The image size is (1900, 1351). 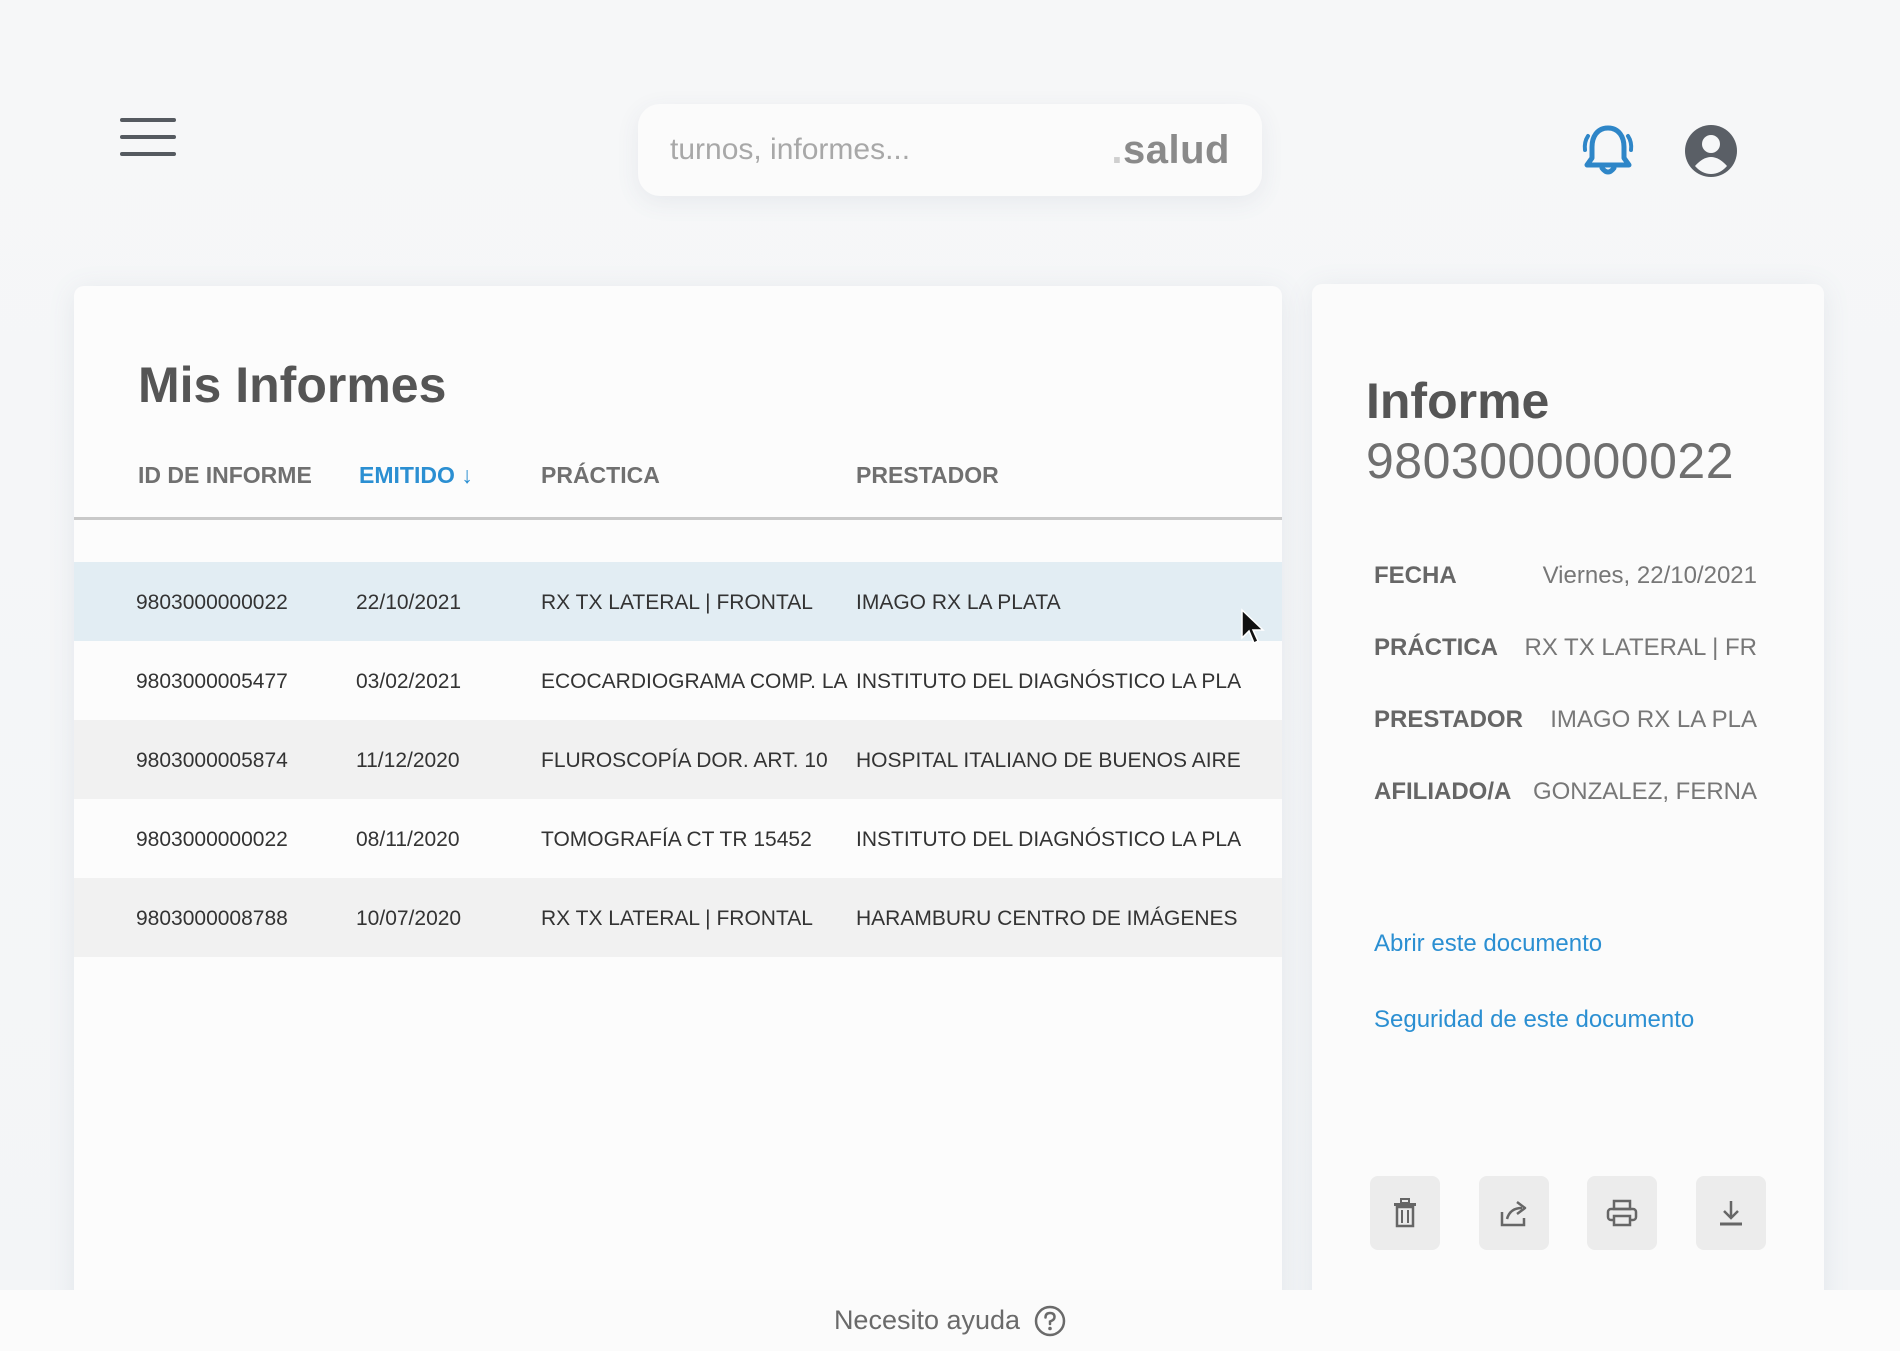 I want to click on help-footer: Necesito ayuda, so click(x=950, y=1320).